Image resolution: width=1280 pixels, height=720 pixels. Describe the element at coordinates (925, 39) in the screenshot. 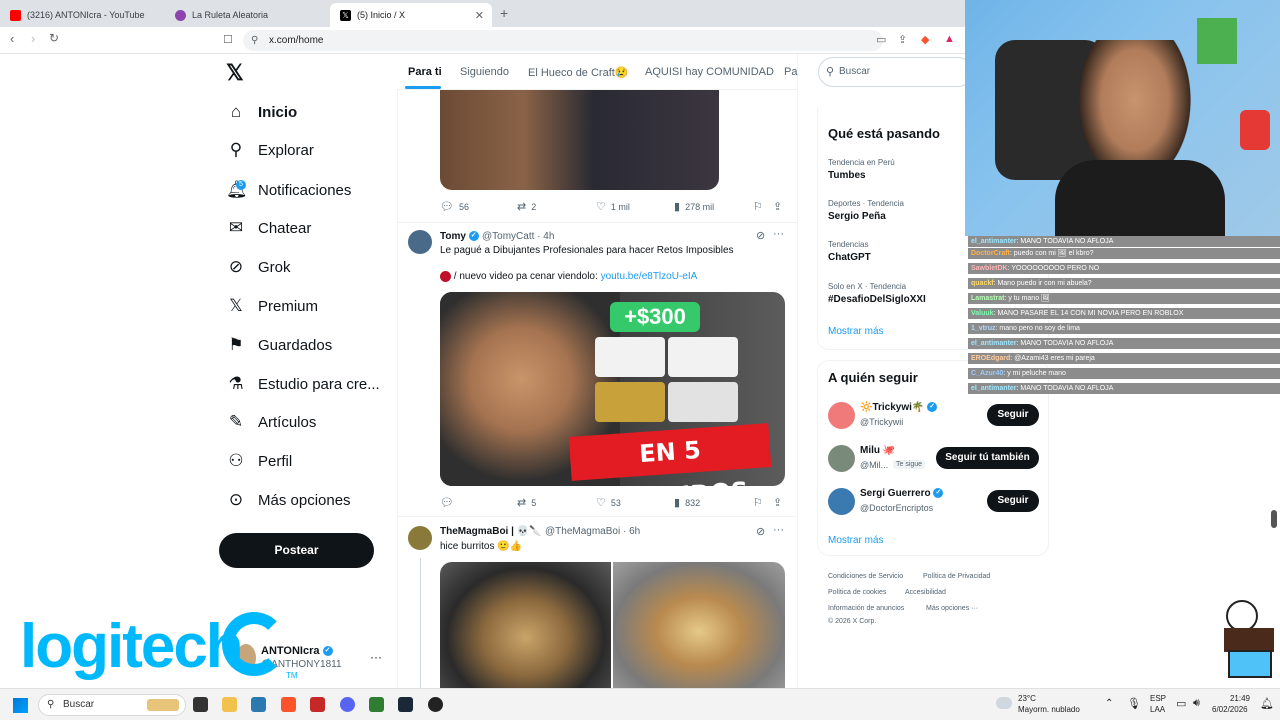

I see `brave-shield-icon: ◆` at that location.